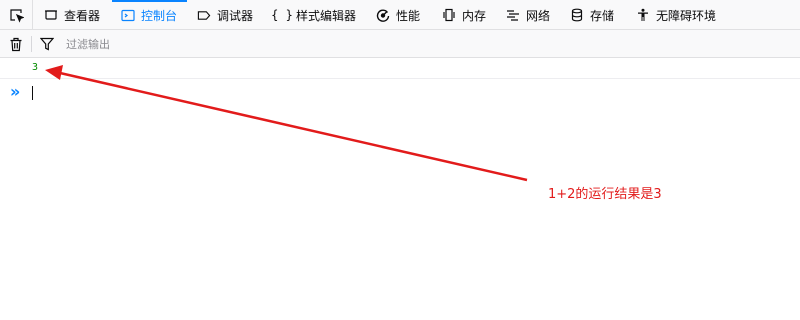  What do you see at coordinates (605, 194) in the screenshot?
I see `annotation-text: 1+2的运行结果是3` at bounding box center [605, 194].